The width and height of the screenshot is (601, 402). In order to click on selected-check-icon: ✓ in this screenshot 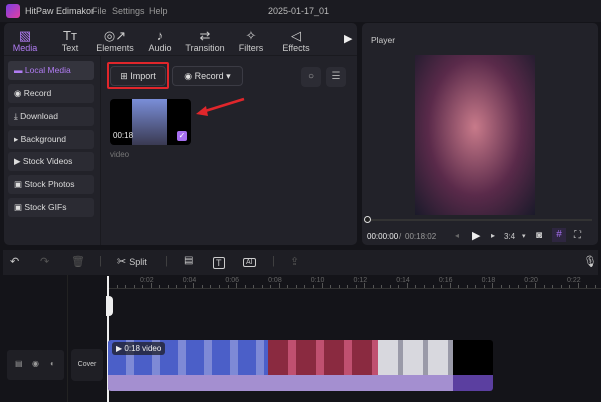, I will do `click(182, 136)`.